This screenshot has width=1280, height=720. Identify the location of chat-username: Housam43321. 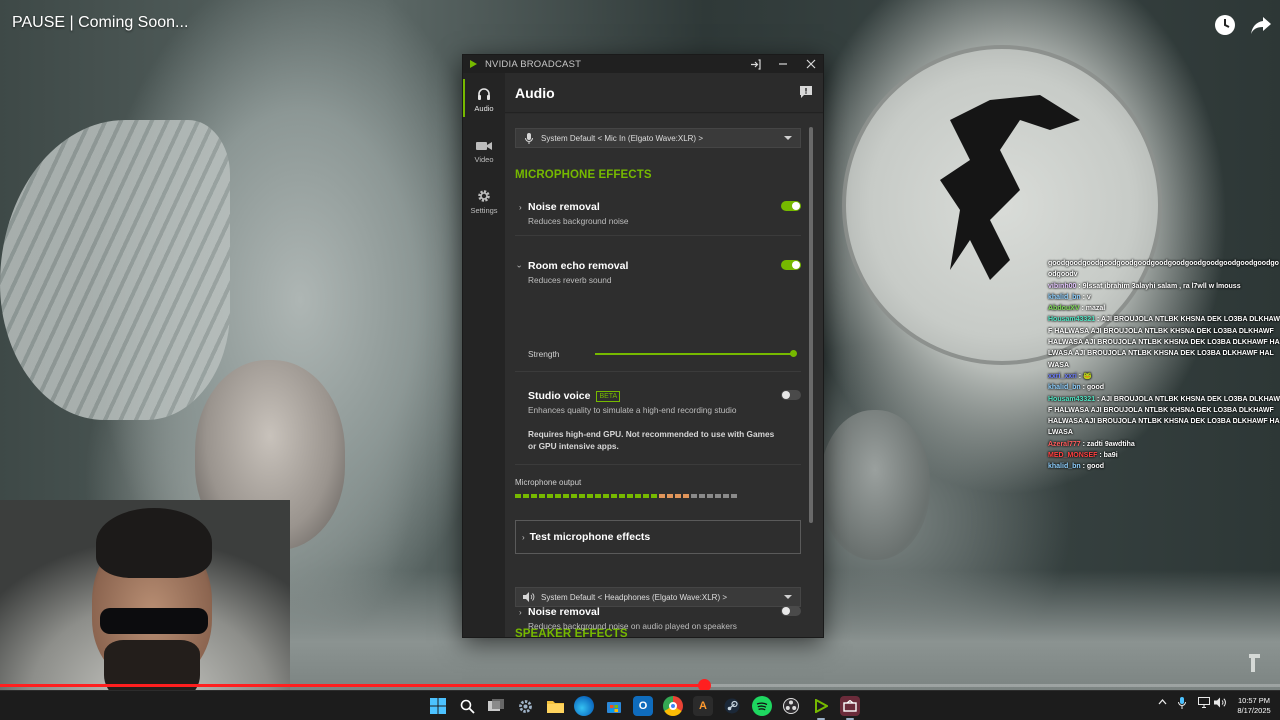
(1072, 320).